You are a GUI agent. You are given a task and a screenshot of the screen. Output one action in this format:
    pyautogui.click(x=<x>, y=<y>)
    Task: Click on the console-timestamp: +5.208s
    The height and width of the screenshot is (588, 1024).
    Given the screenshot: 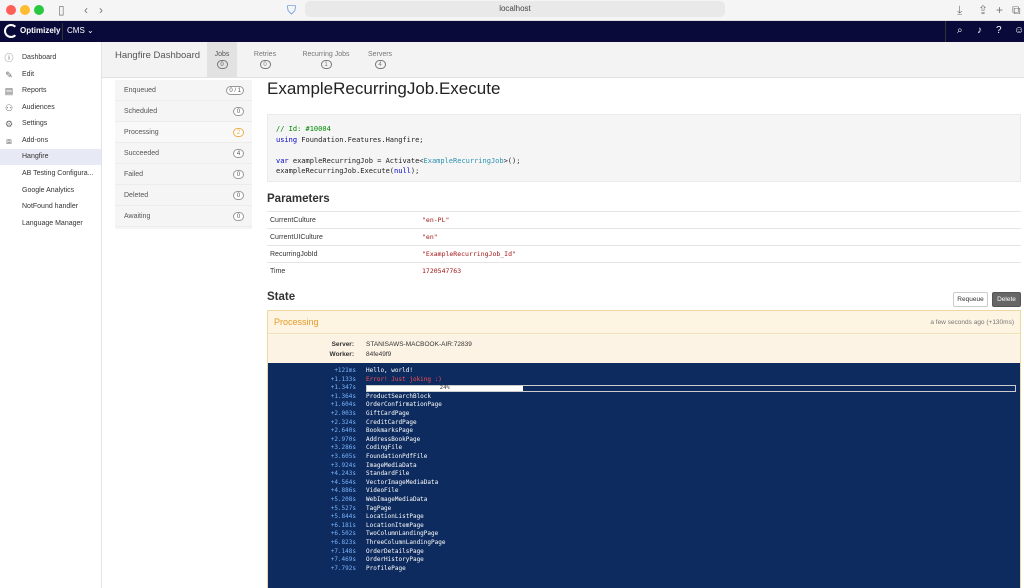 What is the action you would take?
    pyautogui.click(x=343, y=499)
    